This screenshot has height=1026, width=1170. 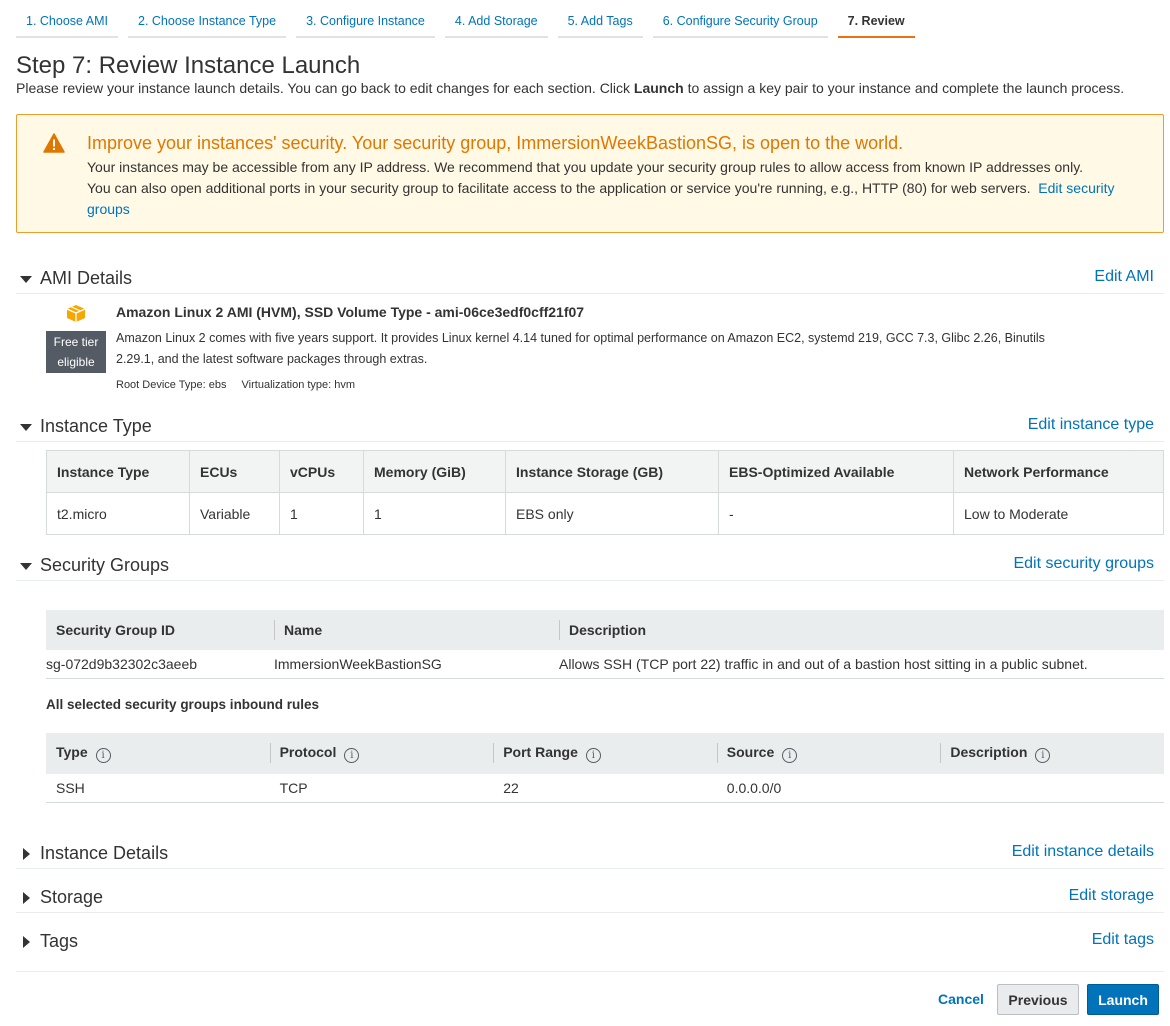 I want to click on tab-add-tags: 5. Add Tags, so click(x=600, y=22).